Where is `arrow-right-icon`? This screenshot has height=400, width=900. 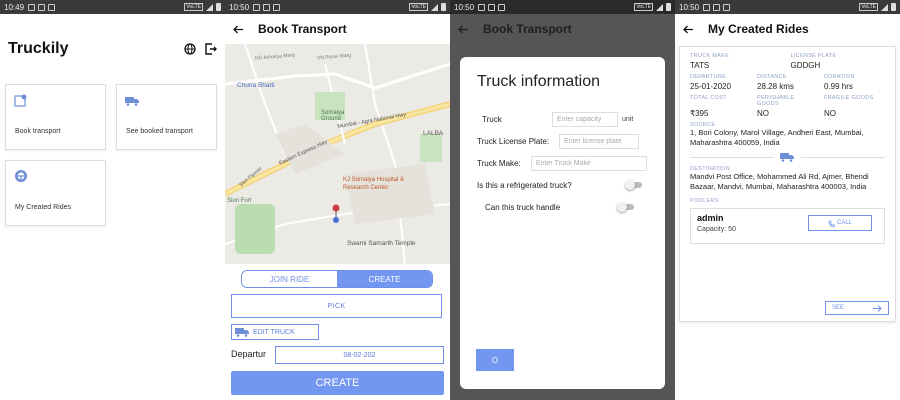
arrow-right-icon is located at coordinates (877, 308).